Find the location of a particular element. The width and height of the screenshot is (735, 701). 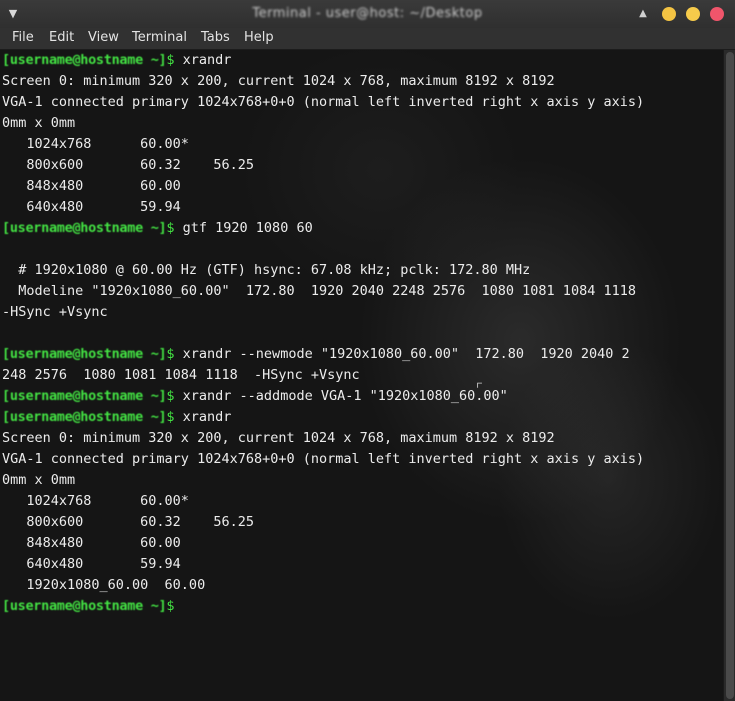

ibeam-cursor-icon: ⌜ is located at coordinates (480, 388).